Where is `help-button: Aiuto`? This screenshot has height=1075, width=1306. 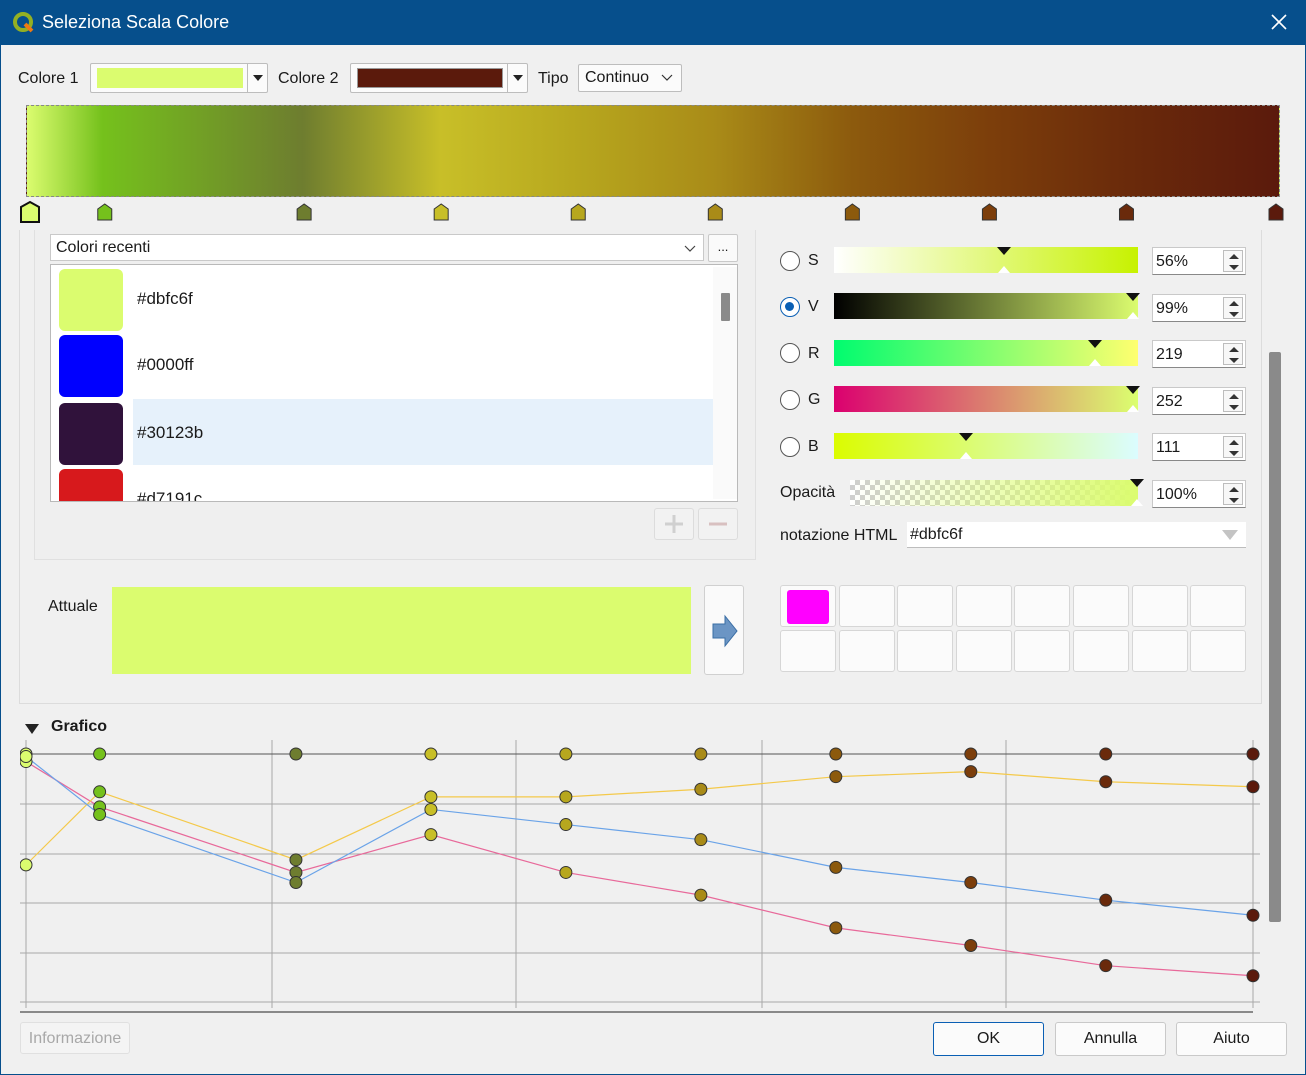 help-button: Aiuto is located at coordinates (1231, 1039).